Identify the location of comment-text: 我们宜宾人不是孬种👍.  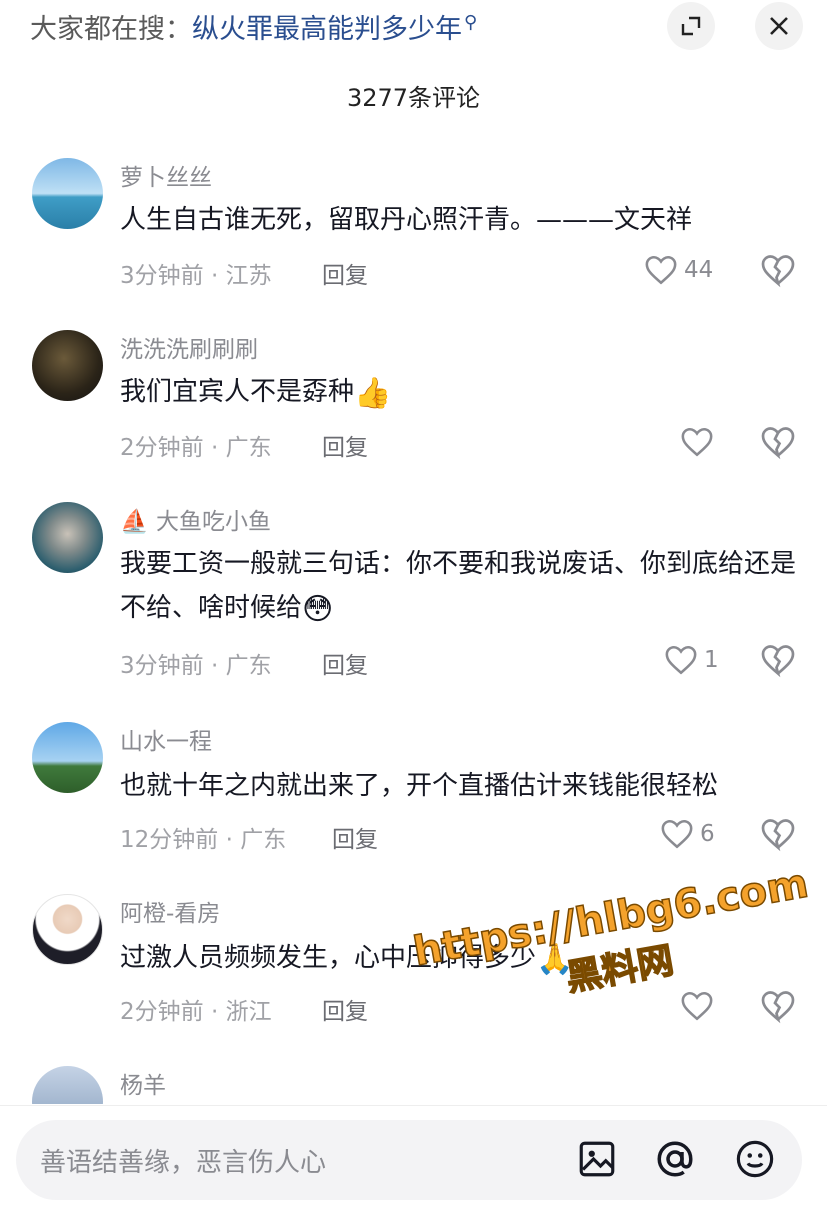
(460, 393).